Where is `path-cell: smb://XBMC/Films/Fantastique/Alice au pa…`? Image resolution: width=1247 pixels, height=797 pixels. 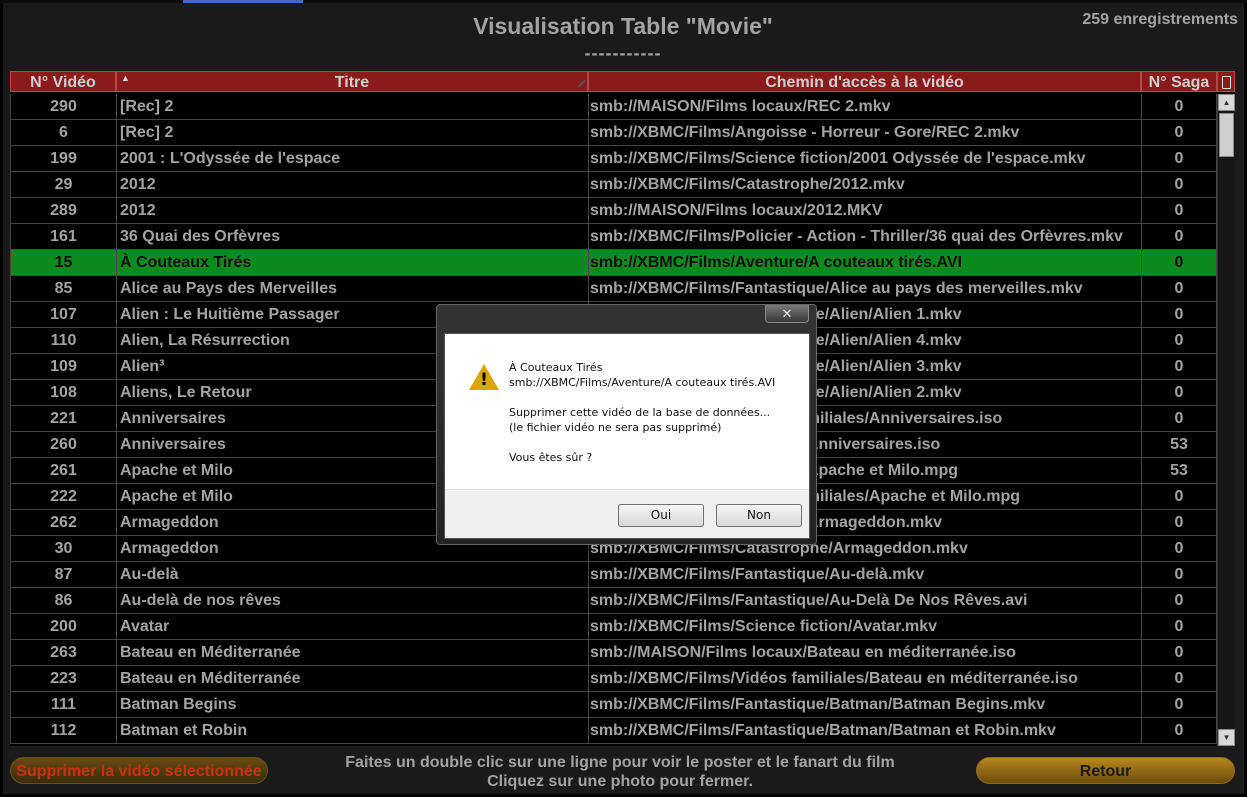 path-cell: smb://XBMC/Films/Fantastique/Alice au pa… is located at coordinates (864, 288).